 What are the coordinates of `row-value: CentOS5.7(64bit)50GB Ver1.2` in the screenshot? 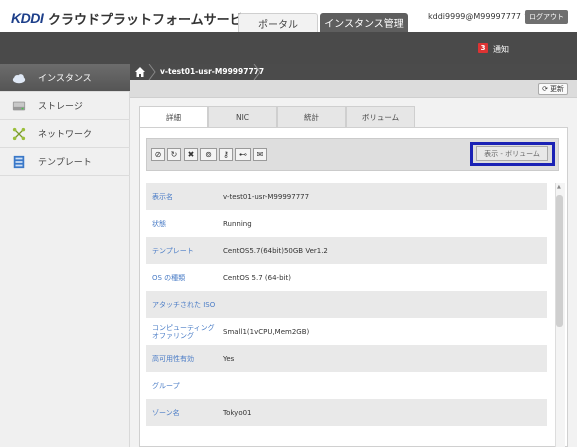 It's located at (275, 250).